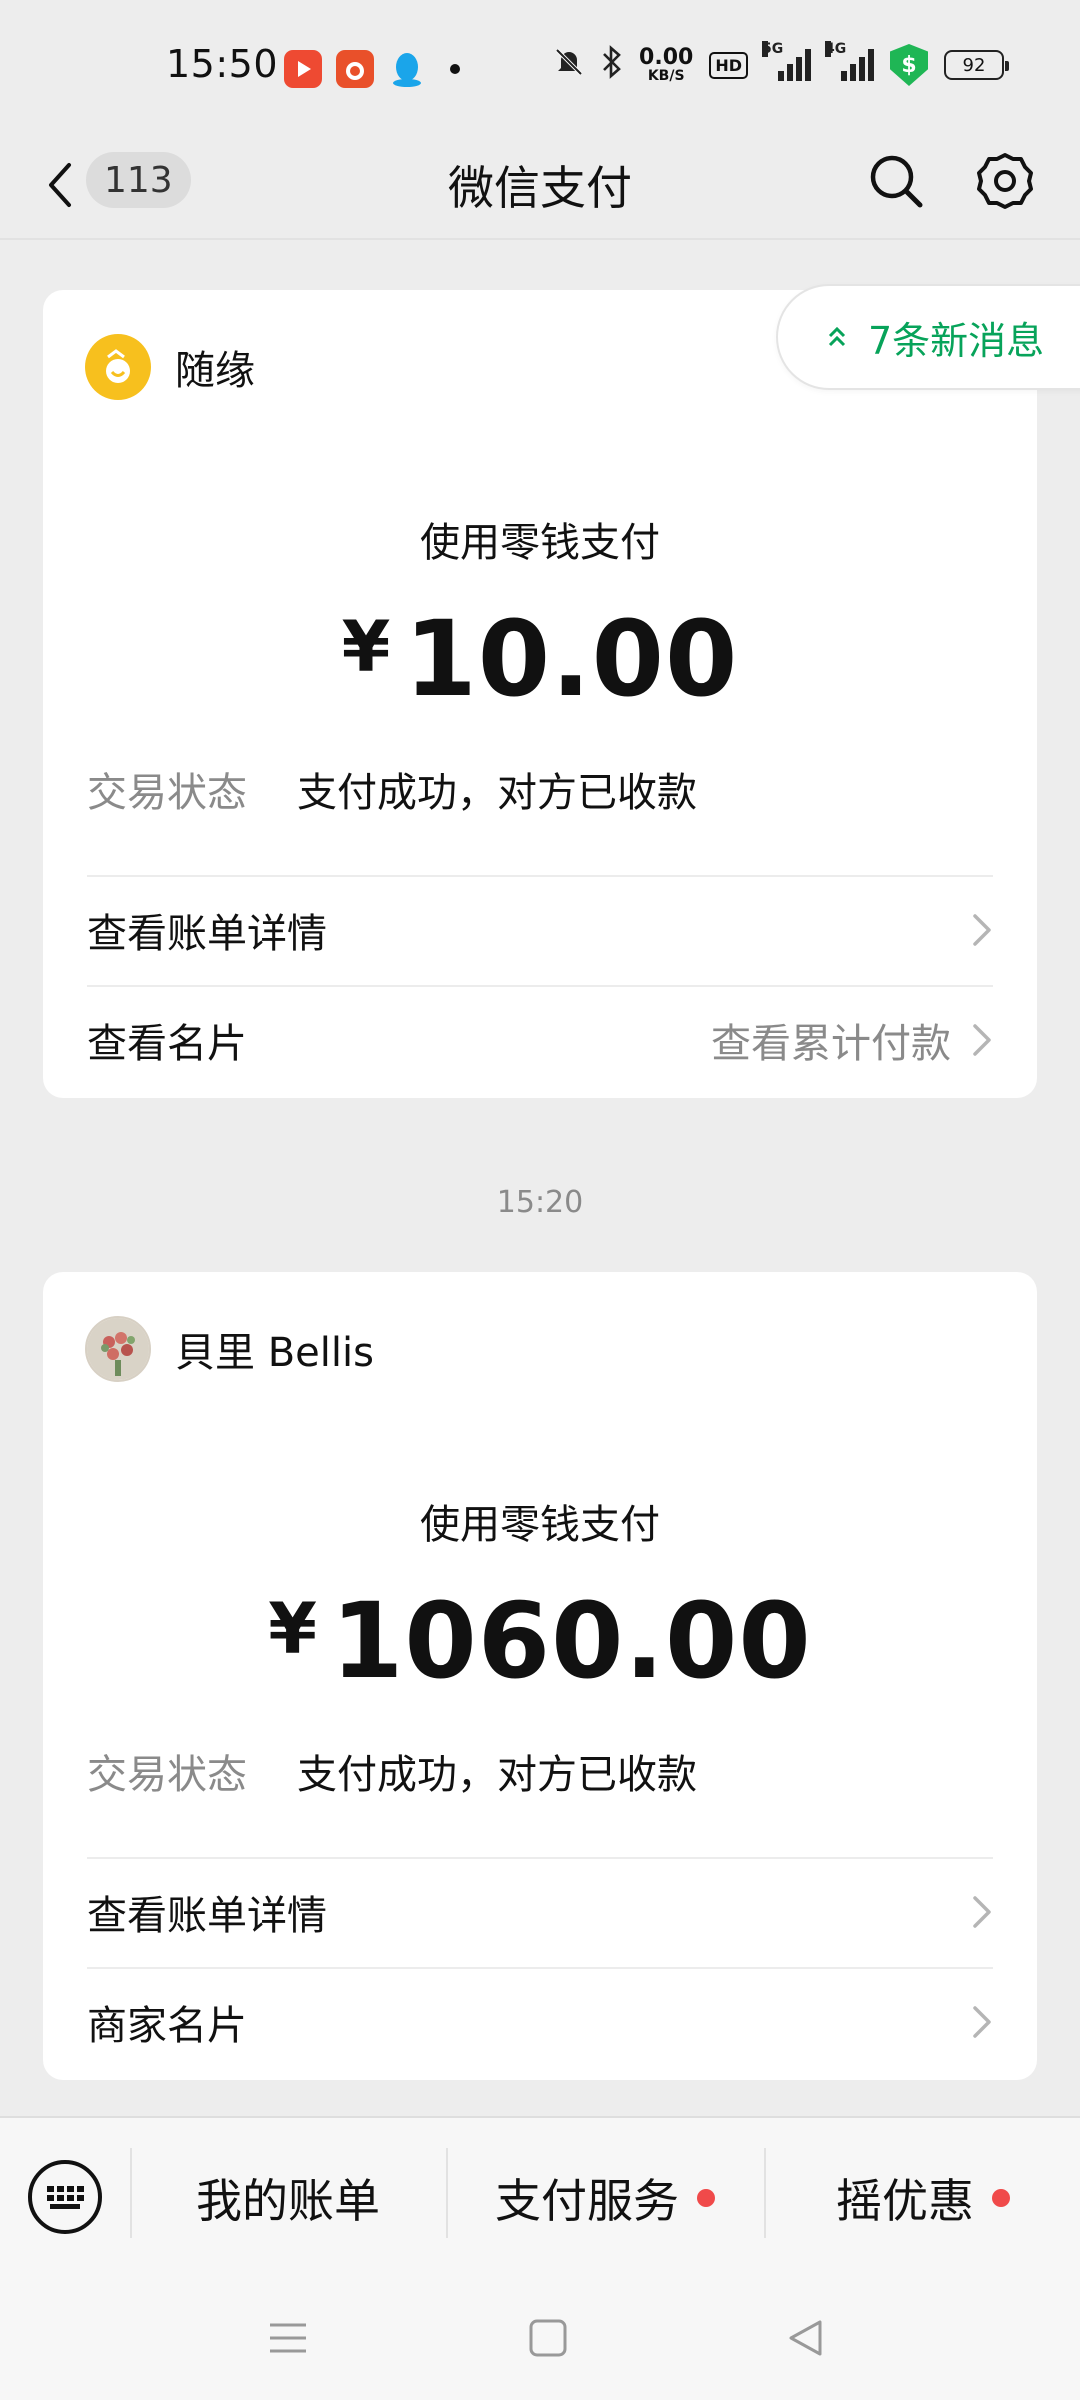 The height and width of the screenshot is (2400, 1080). I want to click on merchant-header: 随缘, so click(170, 367).